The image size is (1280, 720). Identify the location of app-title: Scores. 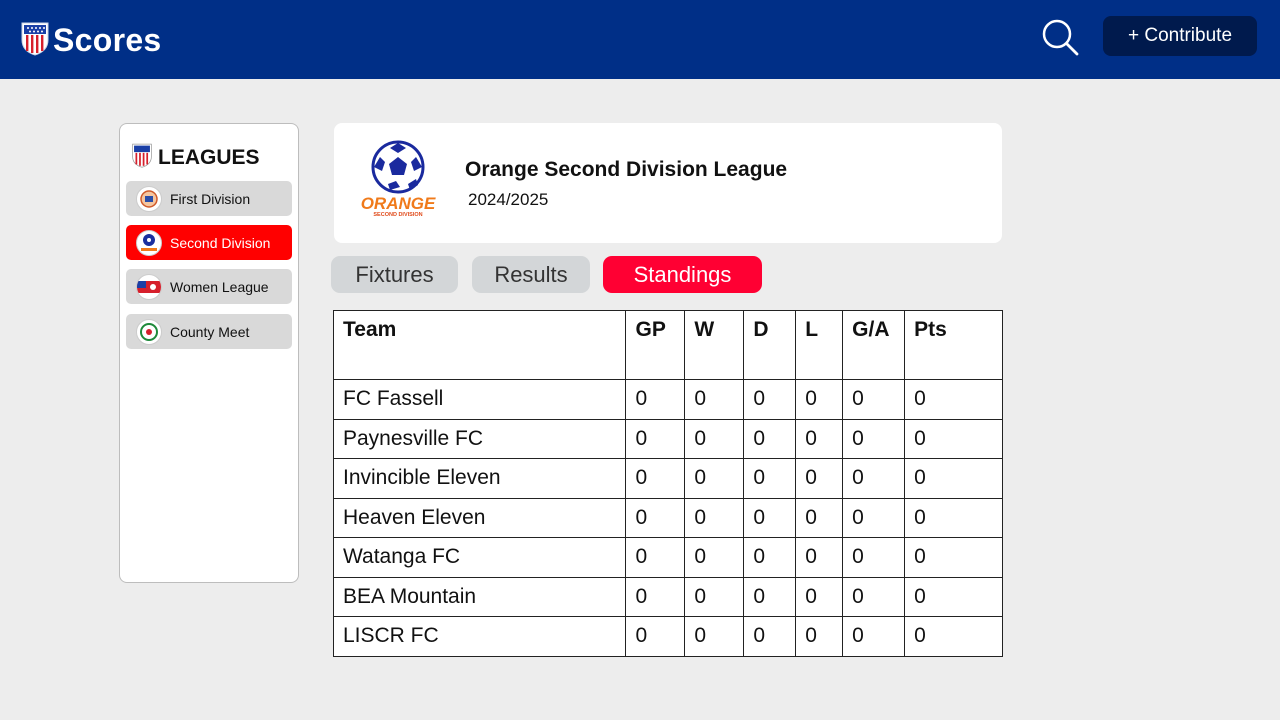
(107, 40).